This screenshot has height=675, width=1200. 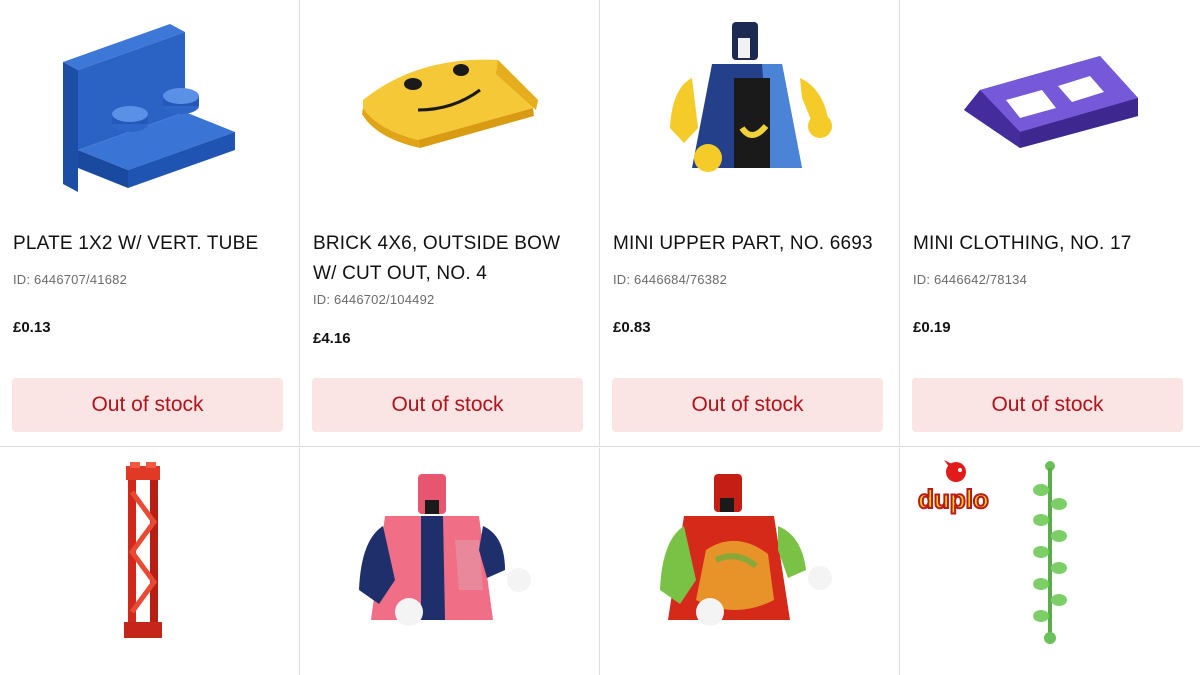 I want to click on product-price: £0.13, so click(x=32, y=327).